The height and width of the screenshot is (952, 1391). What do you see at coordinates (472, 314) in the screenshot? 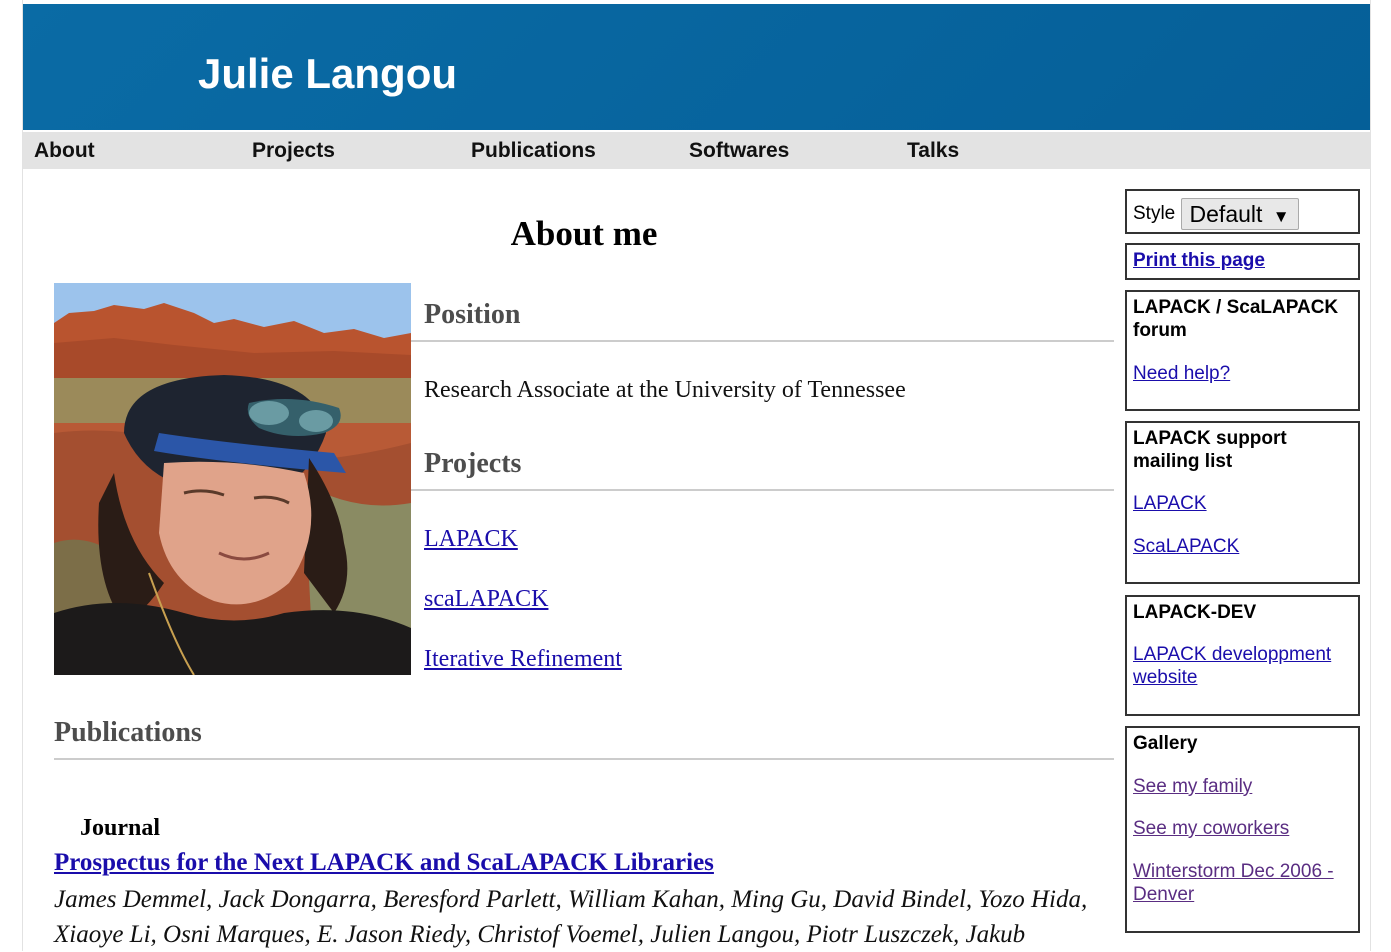
I see `position-heading: Position` at bounding box center [472, 314].